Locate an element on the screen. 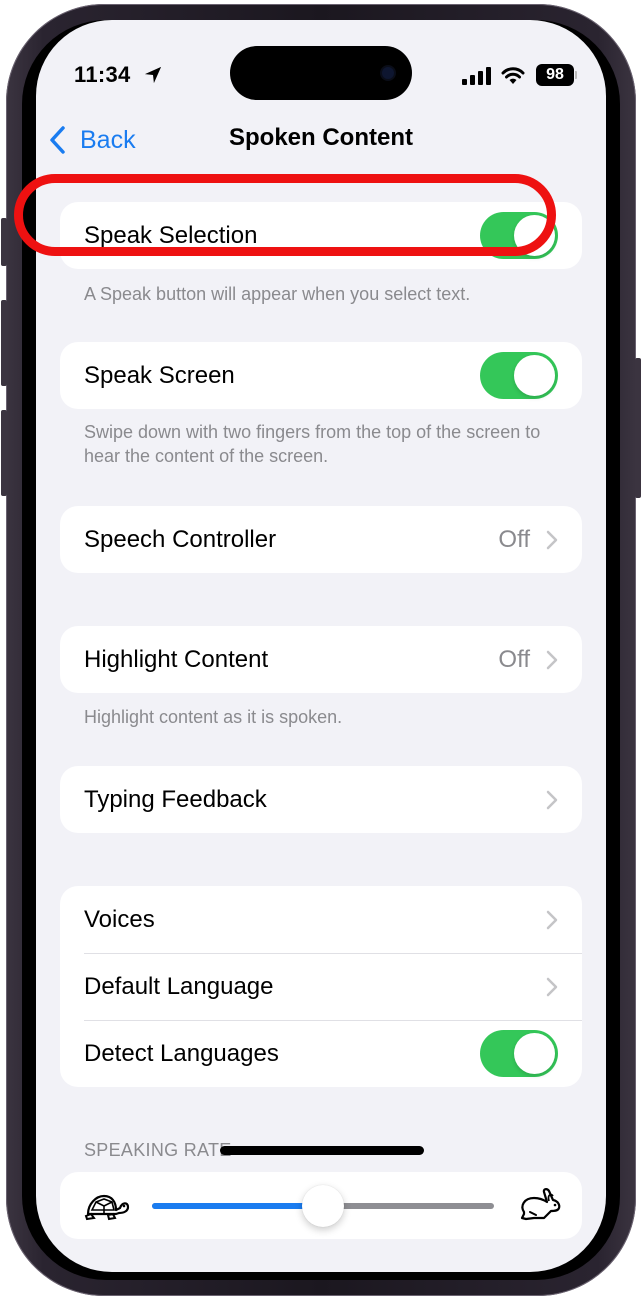  wifi-icon is located at coordinates (513, 75).